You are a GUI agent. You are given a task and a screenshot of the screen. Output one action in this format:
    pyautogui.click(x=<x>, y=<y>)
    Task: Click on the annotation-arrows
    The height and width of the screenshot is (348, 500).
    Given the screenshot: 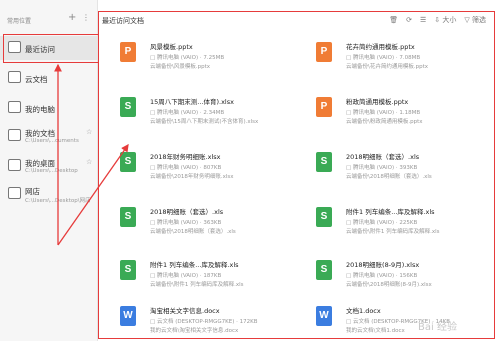 What is the action you would take?
    pyautogui.click(x=91, y=154)
    